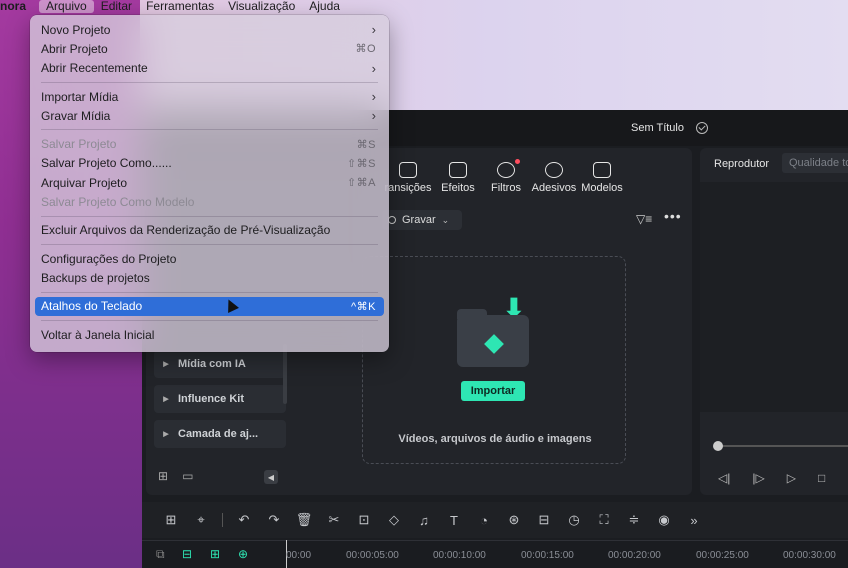 Image resolution: width=848 pixels, height=568 pixels. I want to click on menu-item-back-to-start: Voltar à Janela Inicial, so click(209, 334).